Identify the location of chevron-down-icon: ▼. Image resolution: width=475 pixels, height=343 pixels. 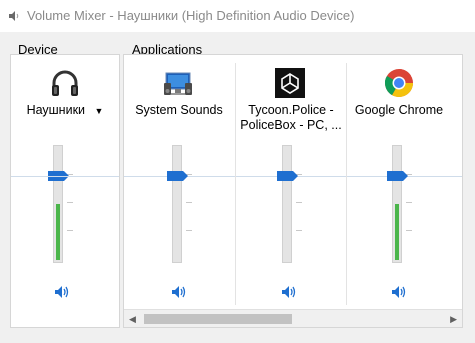
(99, 111).